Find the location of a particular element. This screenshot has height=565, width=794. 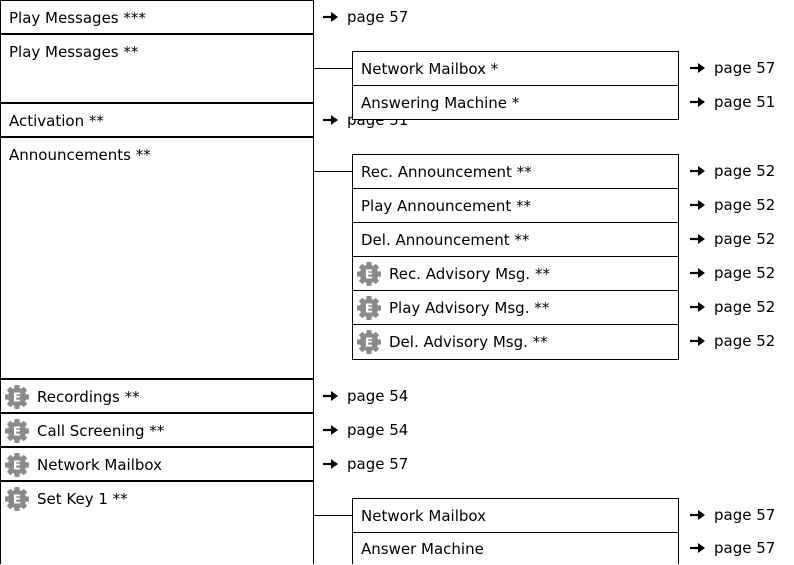

submenu-item-rec-announcement: Rec. Announcement ** is located at coordinates (515, 172).